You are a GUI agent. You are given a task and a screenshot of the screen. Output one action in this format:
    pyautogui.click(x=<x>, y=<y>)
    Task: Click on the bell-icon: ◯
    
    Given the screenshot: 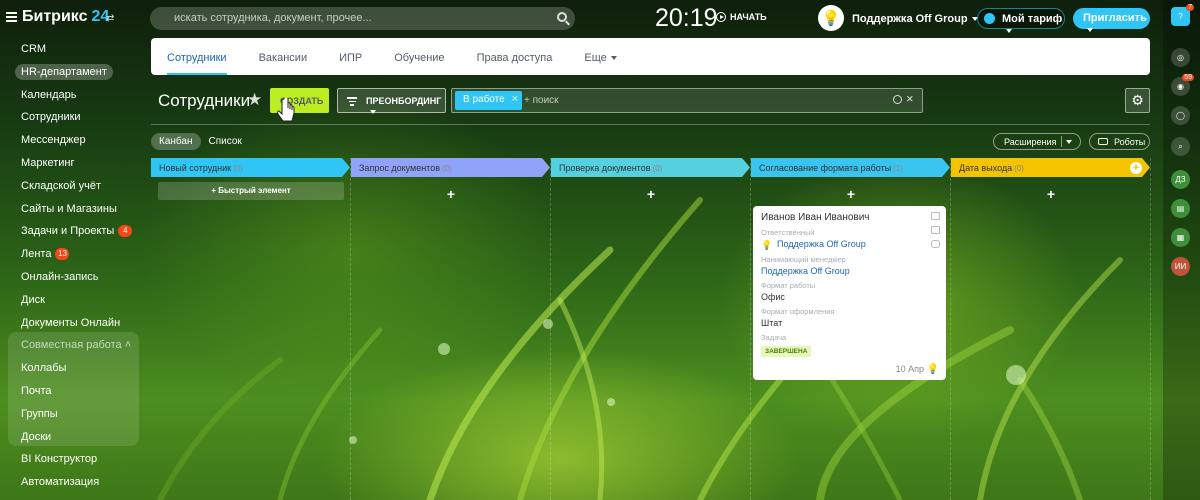 What is the action you would take?
    pyautogui.click(x=1180, y=115)
    